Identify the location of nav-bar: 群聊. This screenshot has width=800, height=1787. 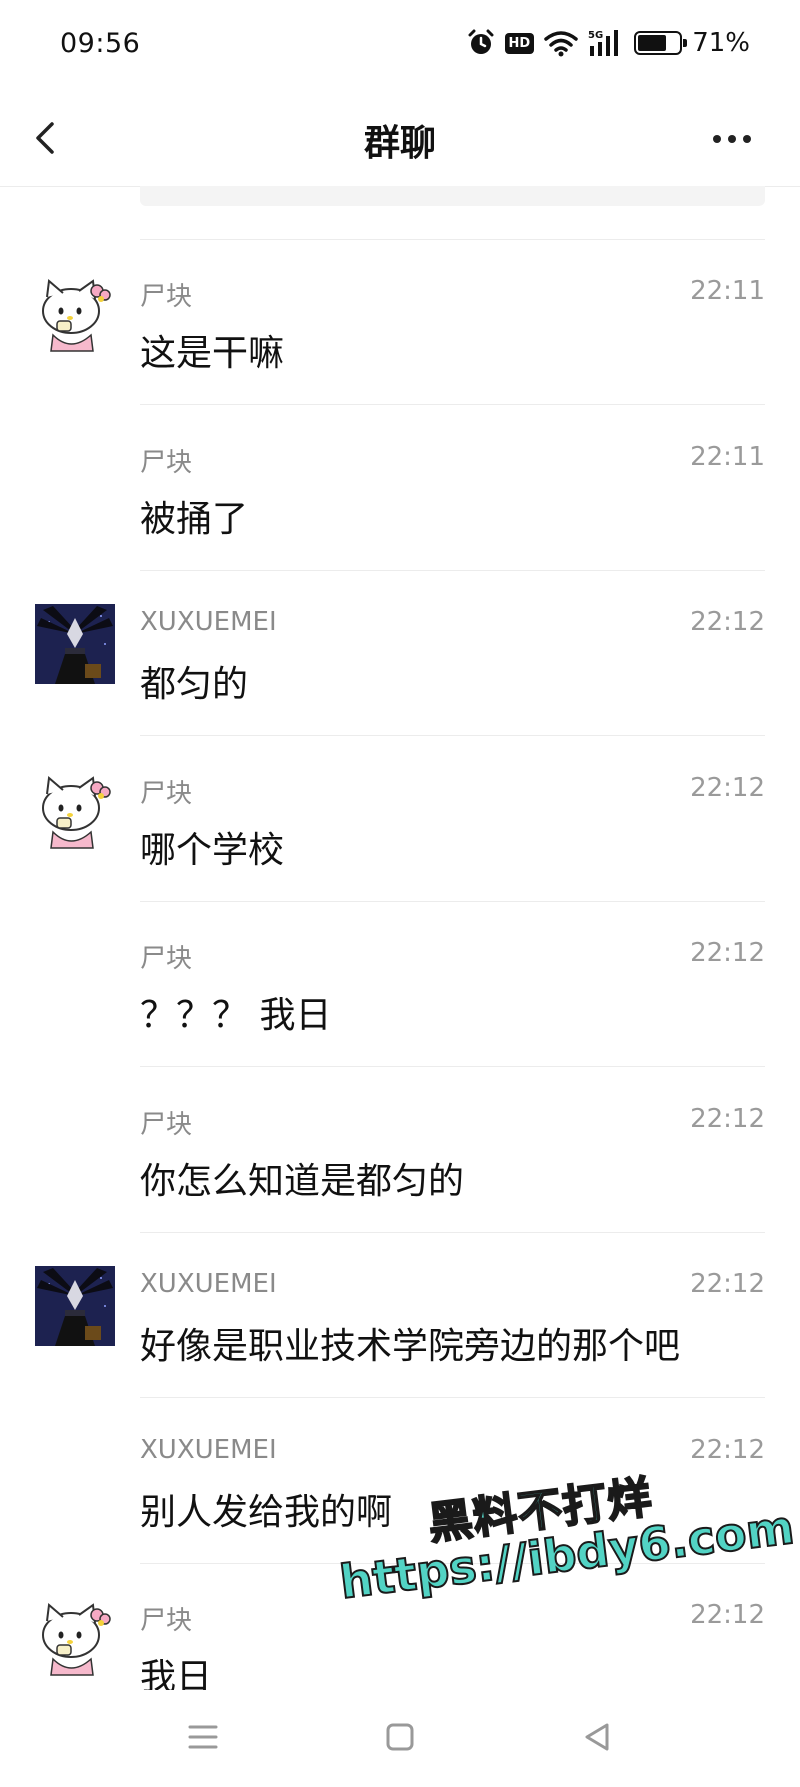
(400, 139).